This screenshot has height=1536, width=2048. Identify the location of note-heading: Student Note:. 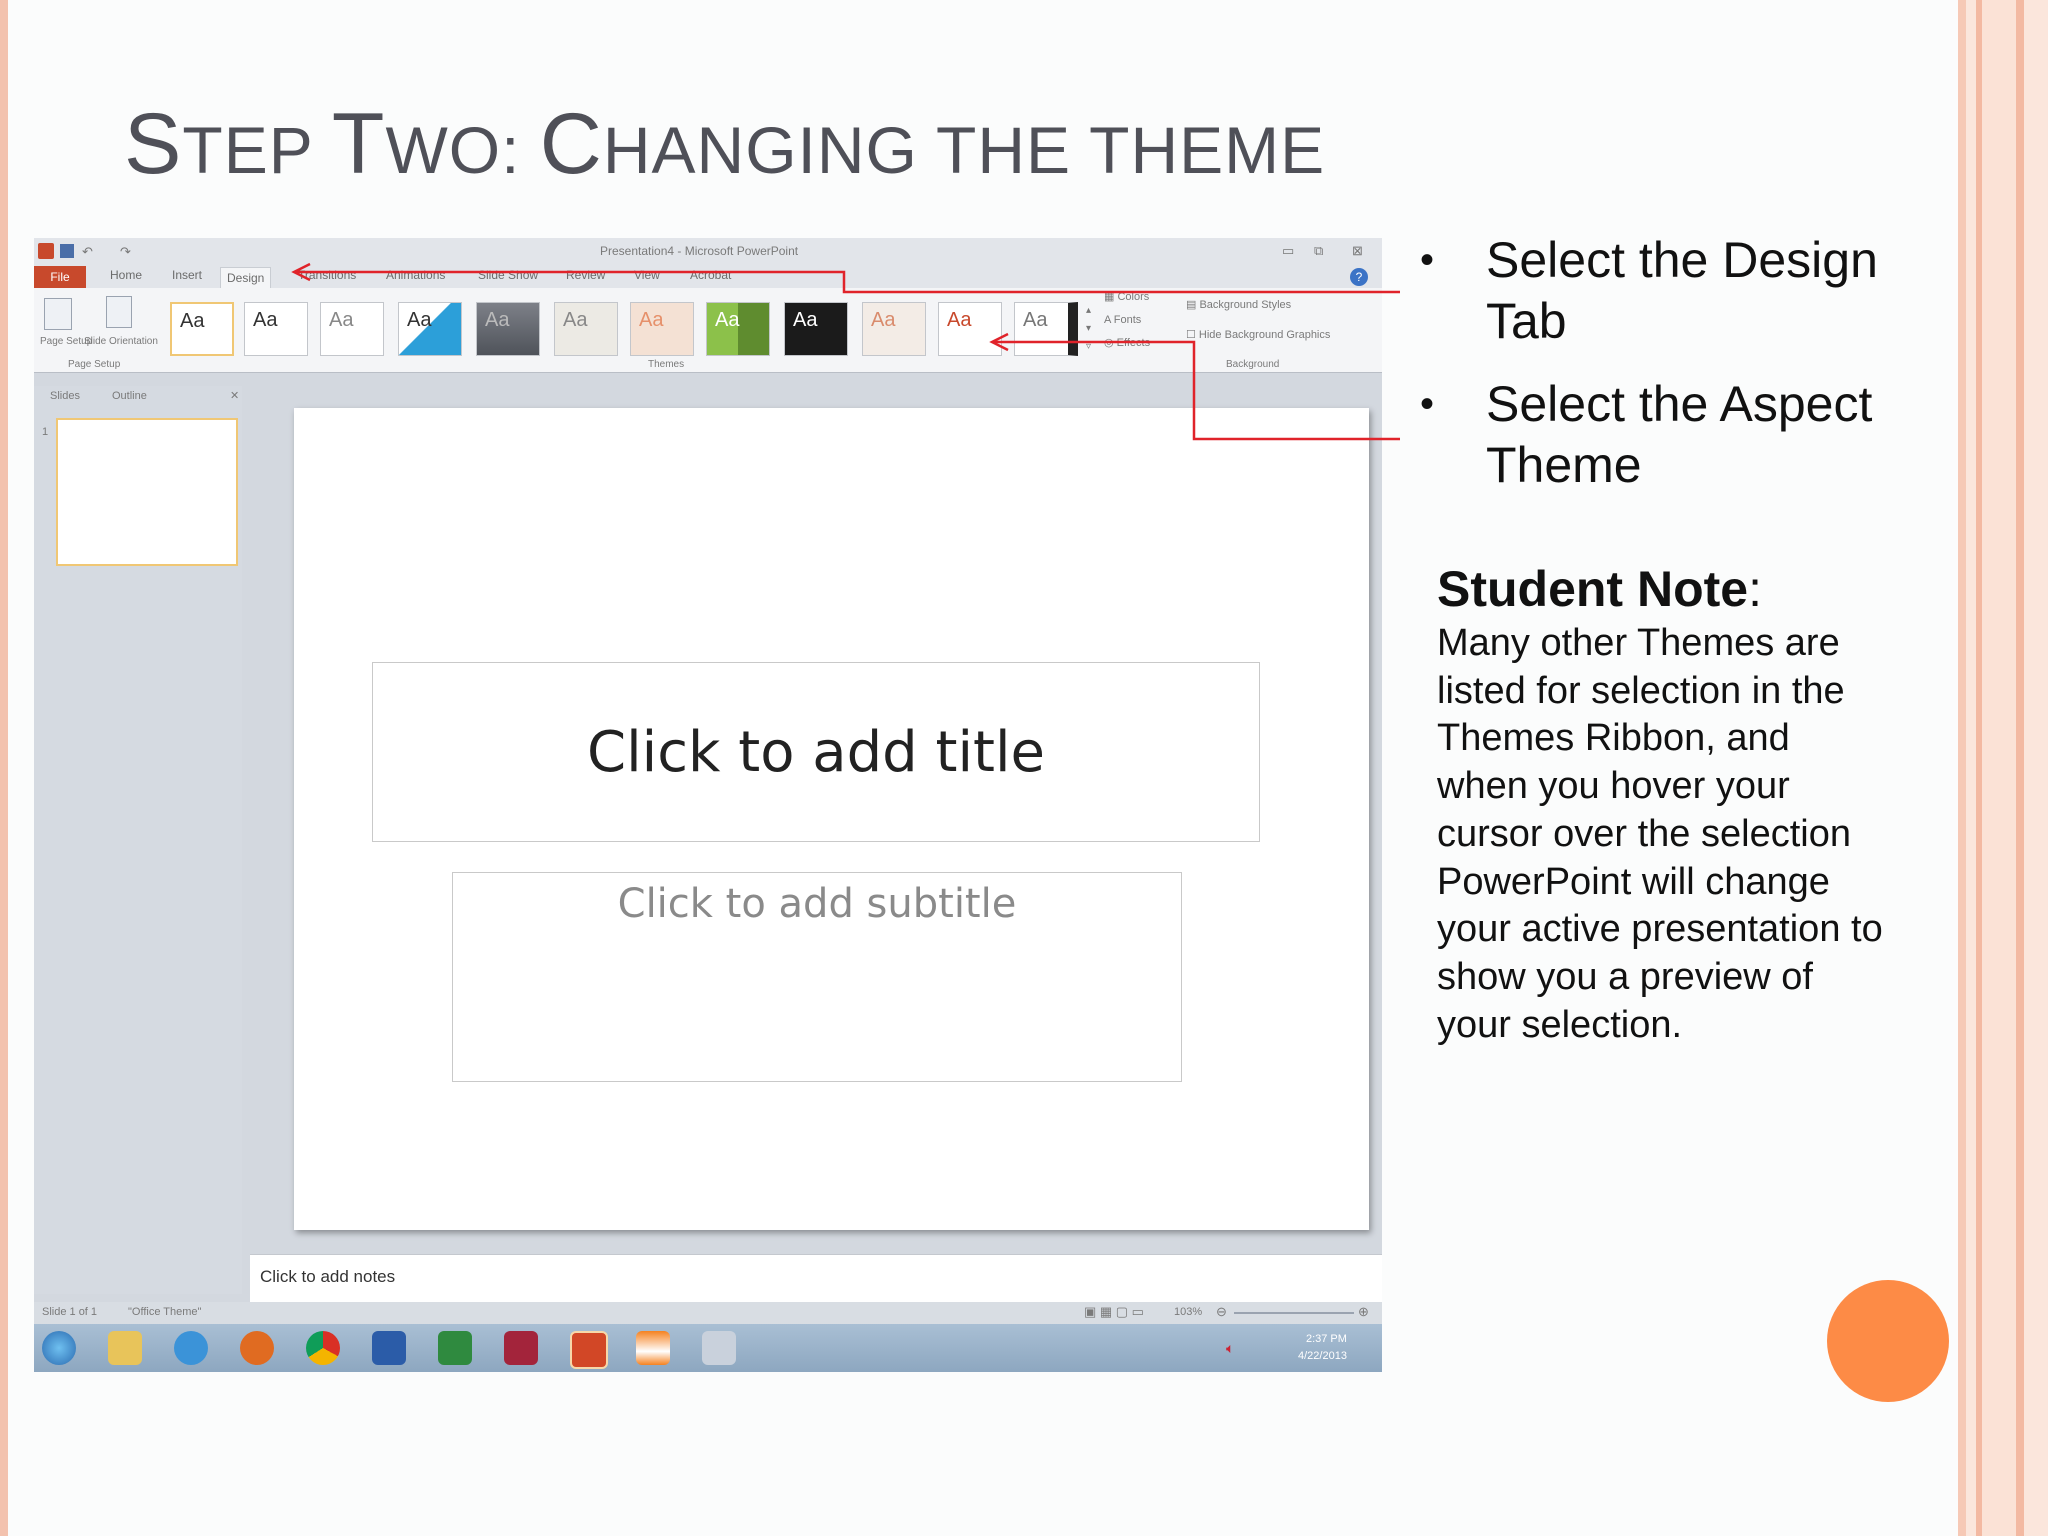
(1677, 589).